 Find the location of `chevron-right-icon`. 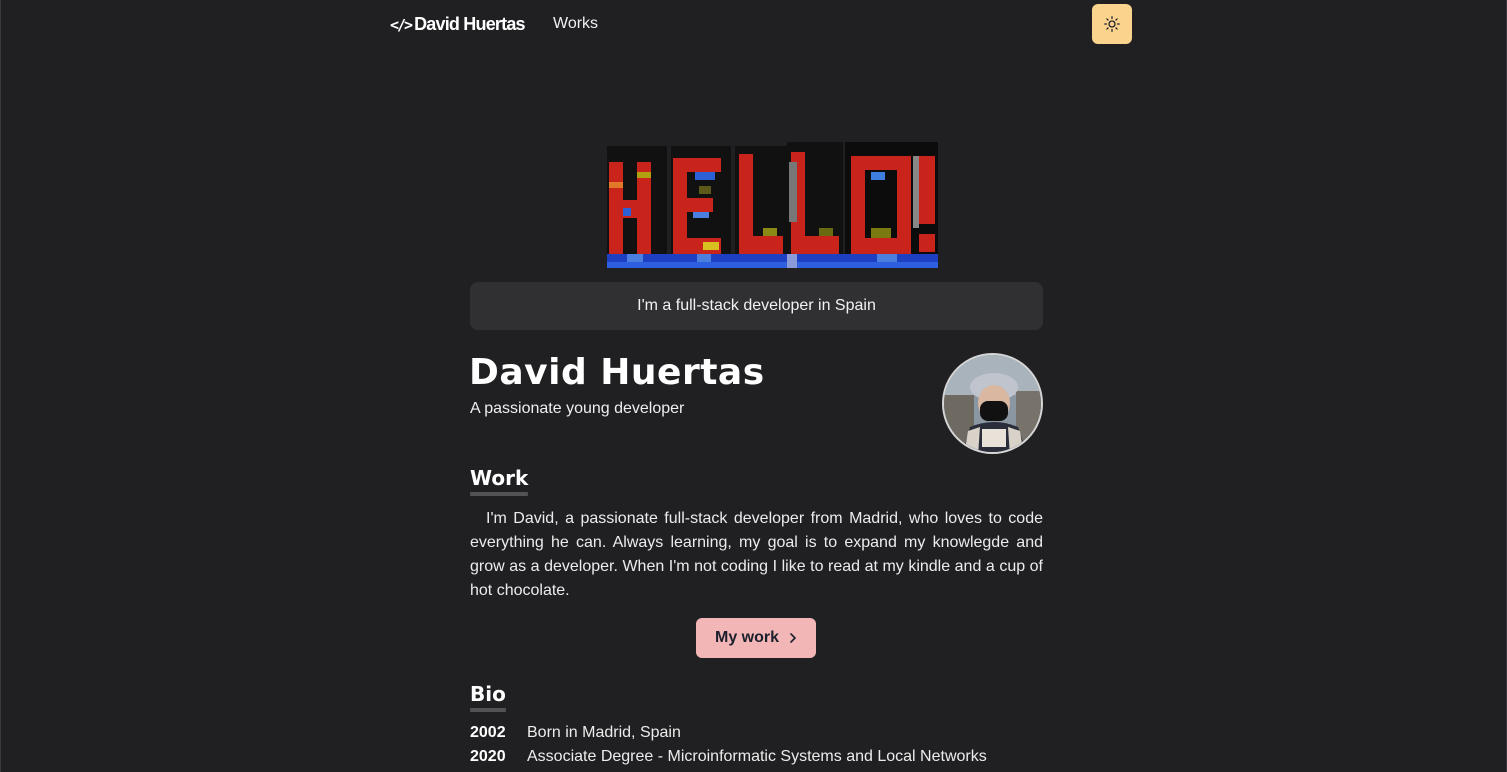

chevron-right-icon is located at coordinates (793, 638).